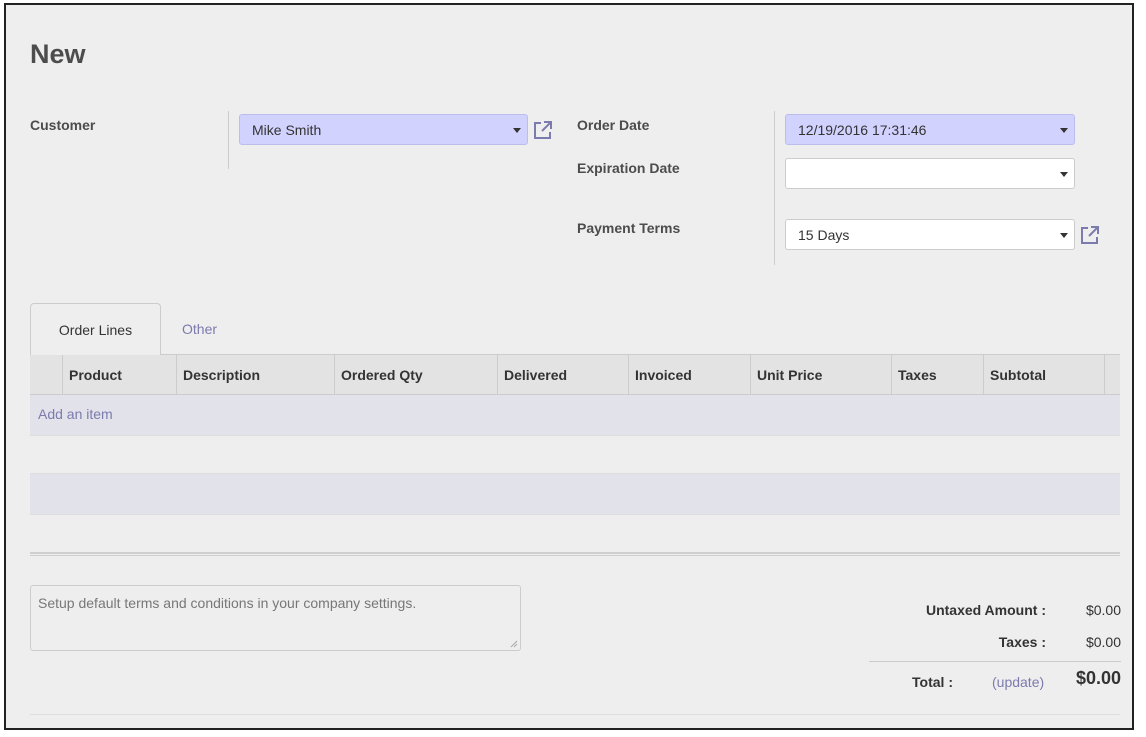 This screenshot has height=737, width=1146. I want to click on table-footer, so click(575, 554).